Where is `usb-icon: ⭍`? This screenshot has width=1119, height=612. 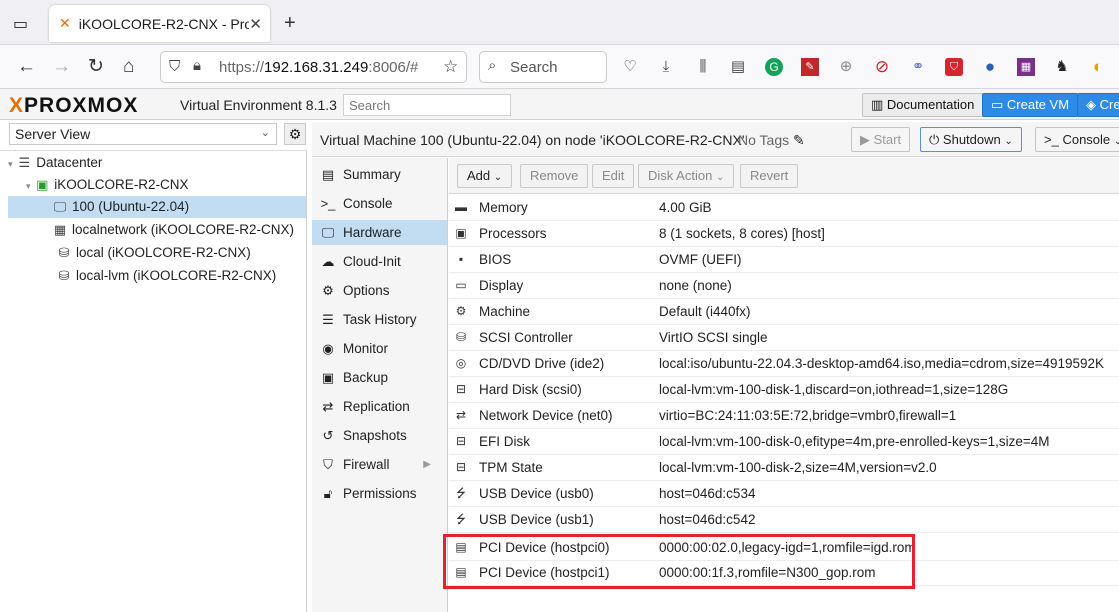 usb-icon: ⭍ is located at coordinates (461, 493).